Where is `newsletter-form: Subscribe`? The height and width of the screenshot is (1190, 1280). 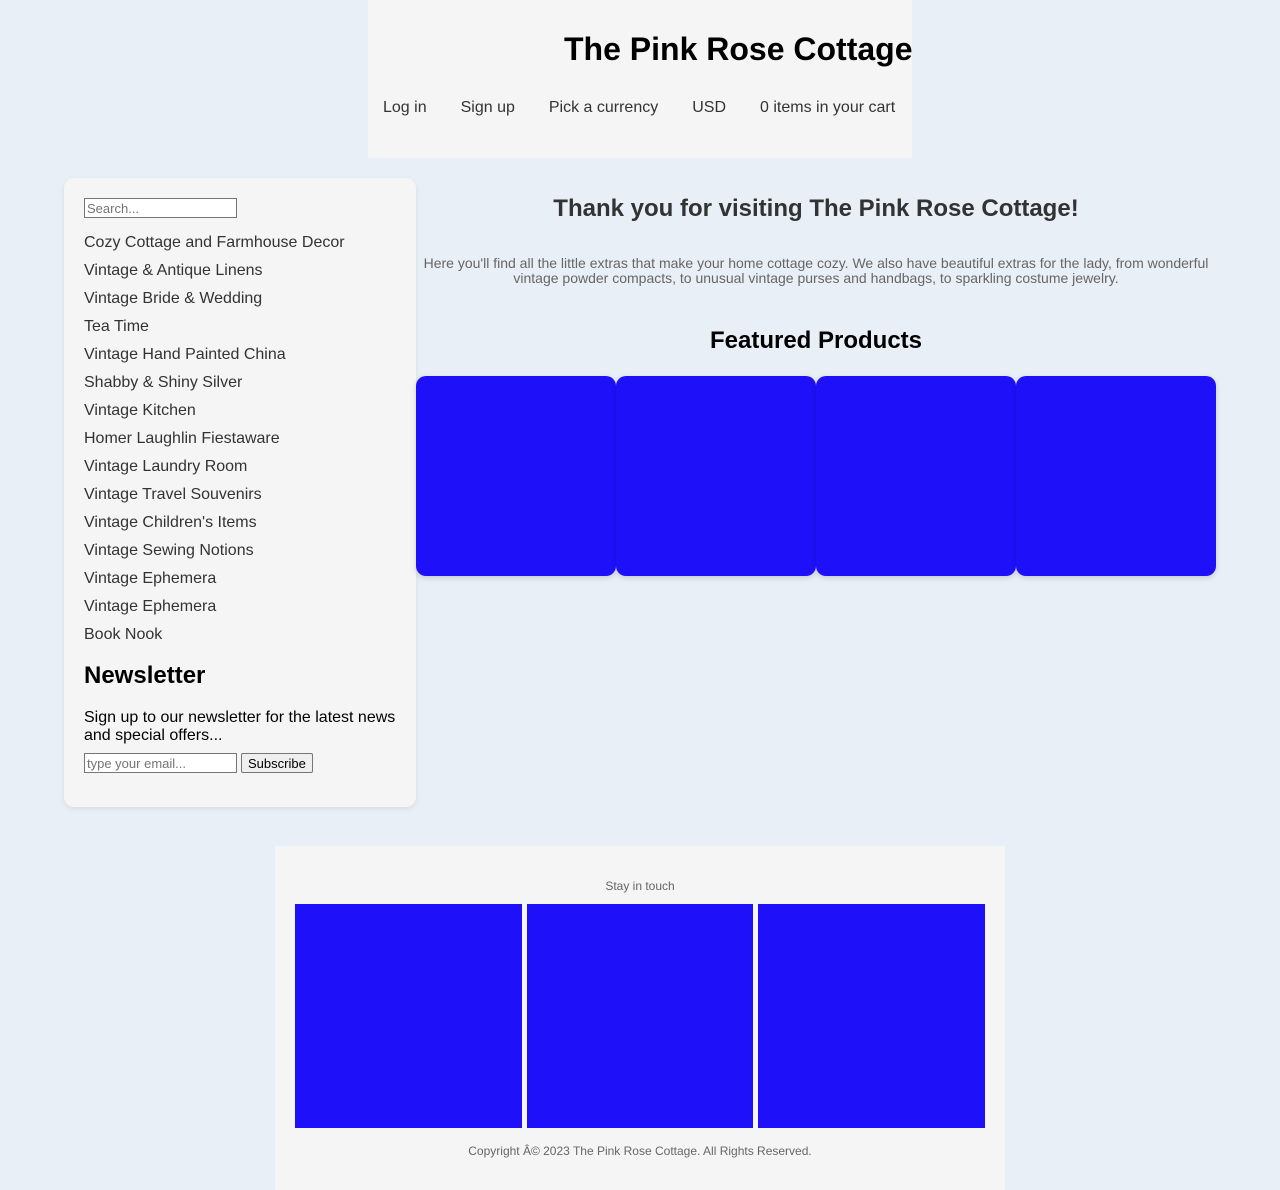
newsletter-form: Subscribe is located at coordinates (240, 763).